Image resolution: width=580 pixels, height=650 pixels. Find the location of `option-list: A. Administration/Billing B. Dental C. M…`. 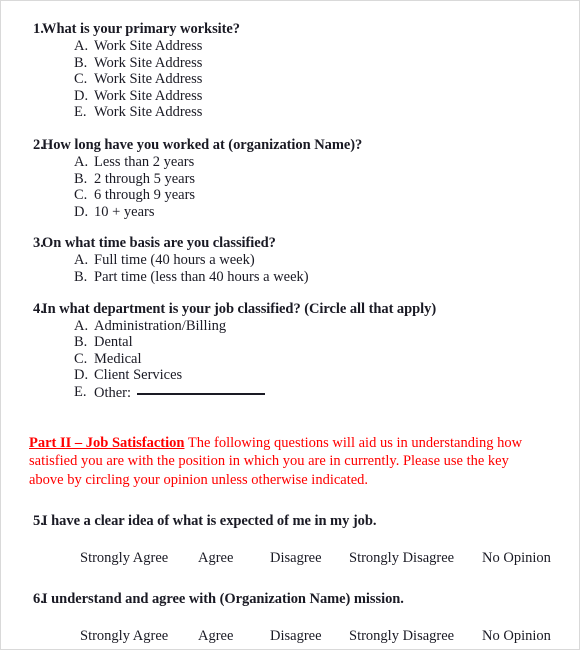

option-list: A. Administration/Billing B. Dental C. M… is located at coordinates (284, 360).